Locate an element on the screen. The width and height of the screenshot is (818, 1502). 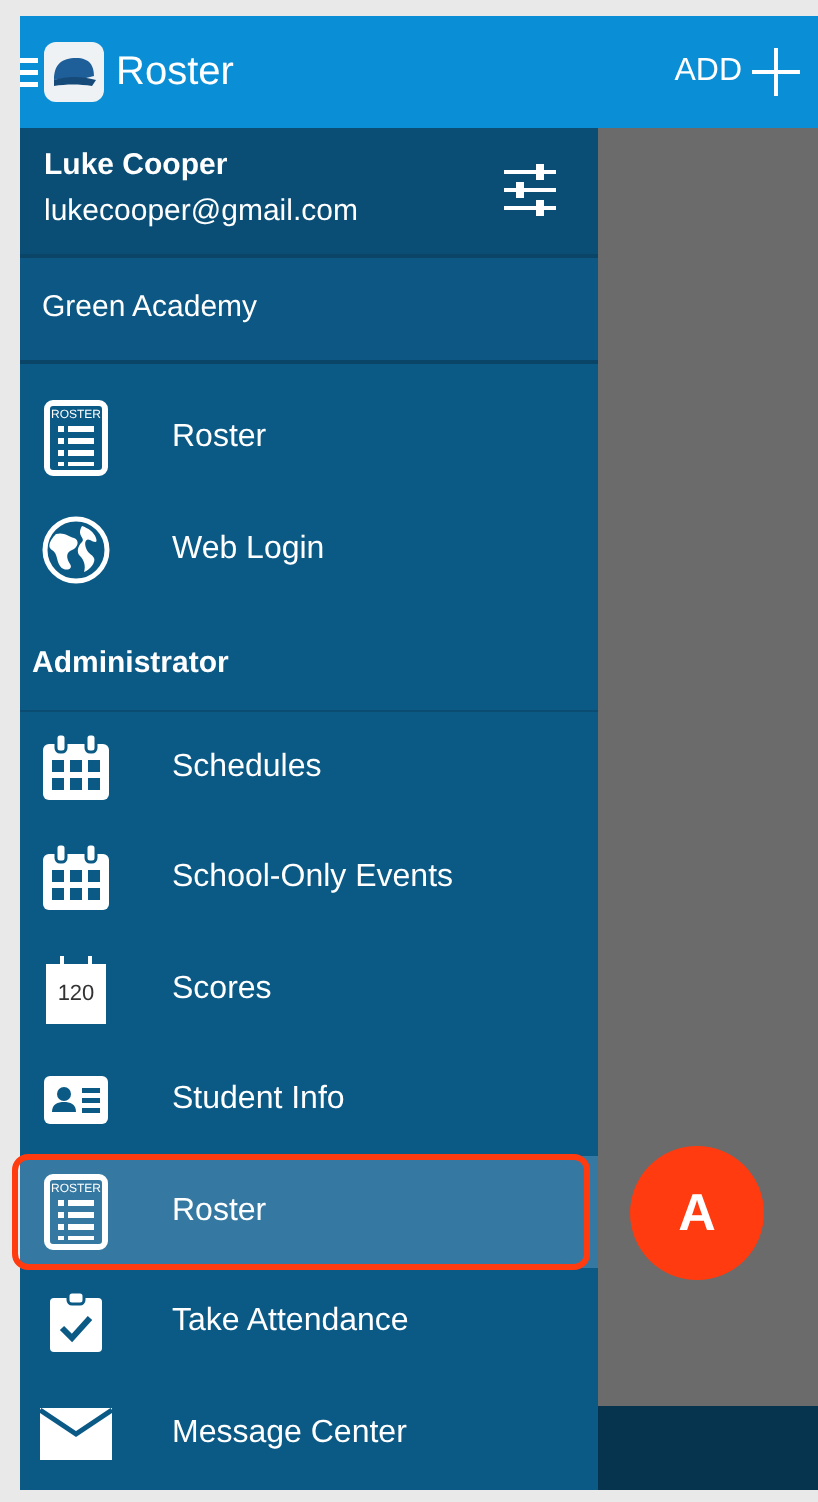
menu-item: Message Center is located at coordinates (309, 1433).